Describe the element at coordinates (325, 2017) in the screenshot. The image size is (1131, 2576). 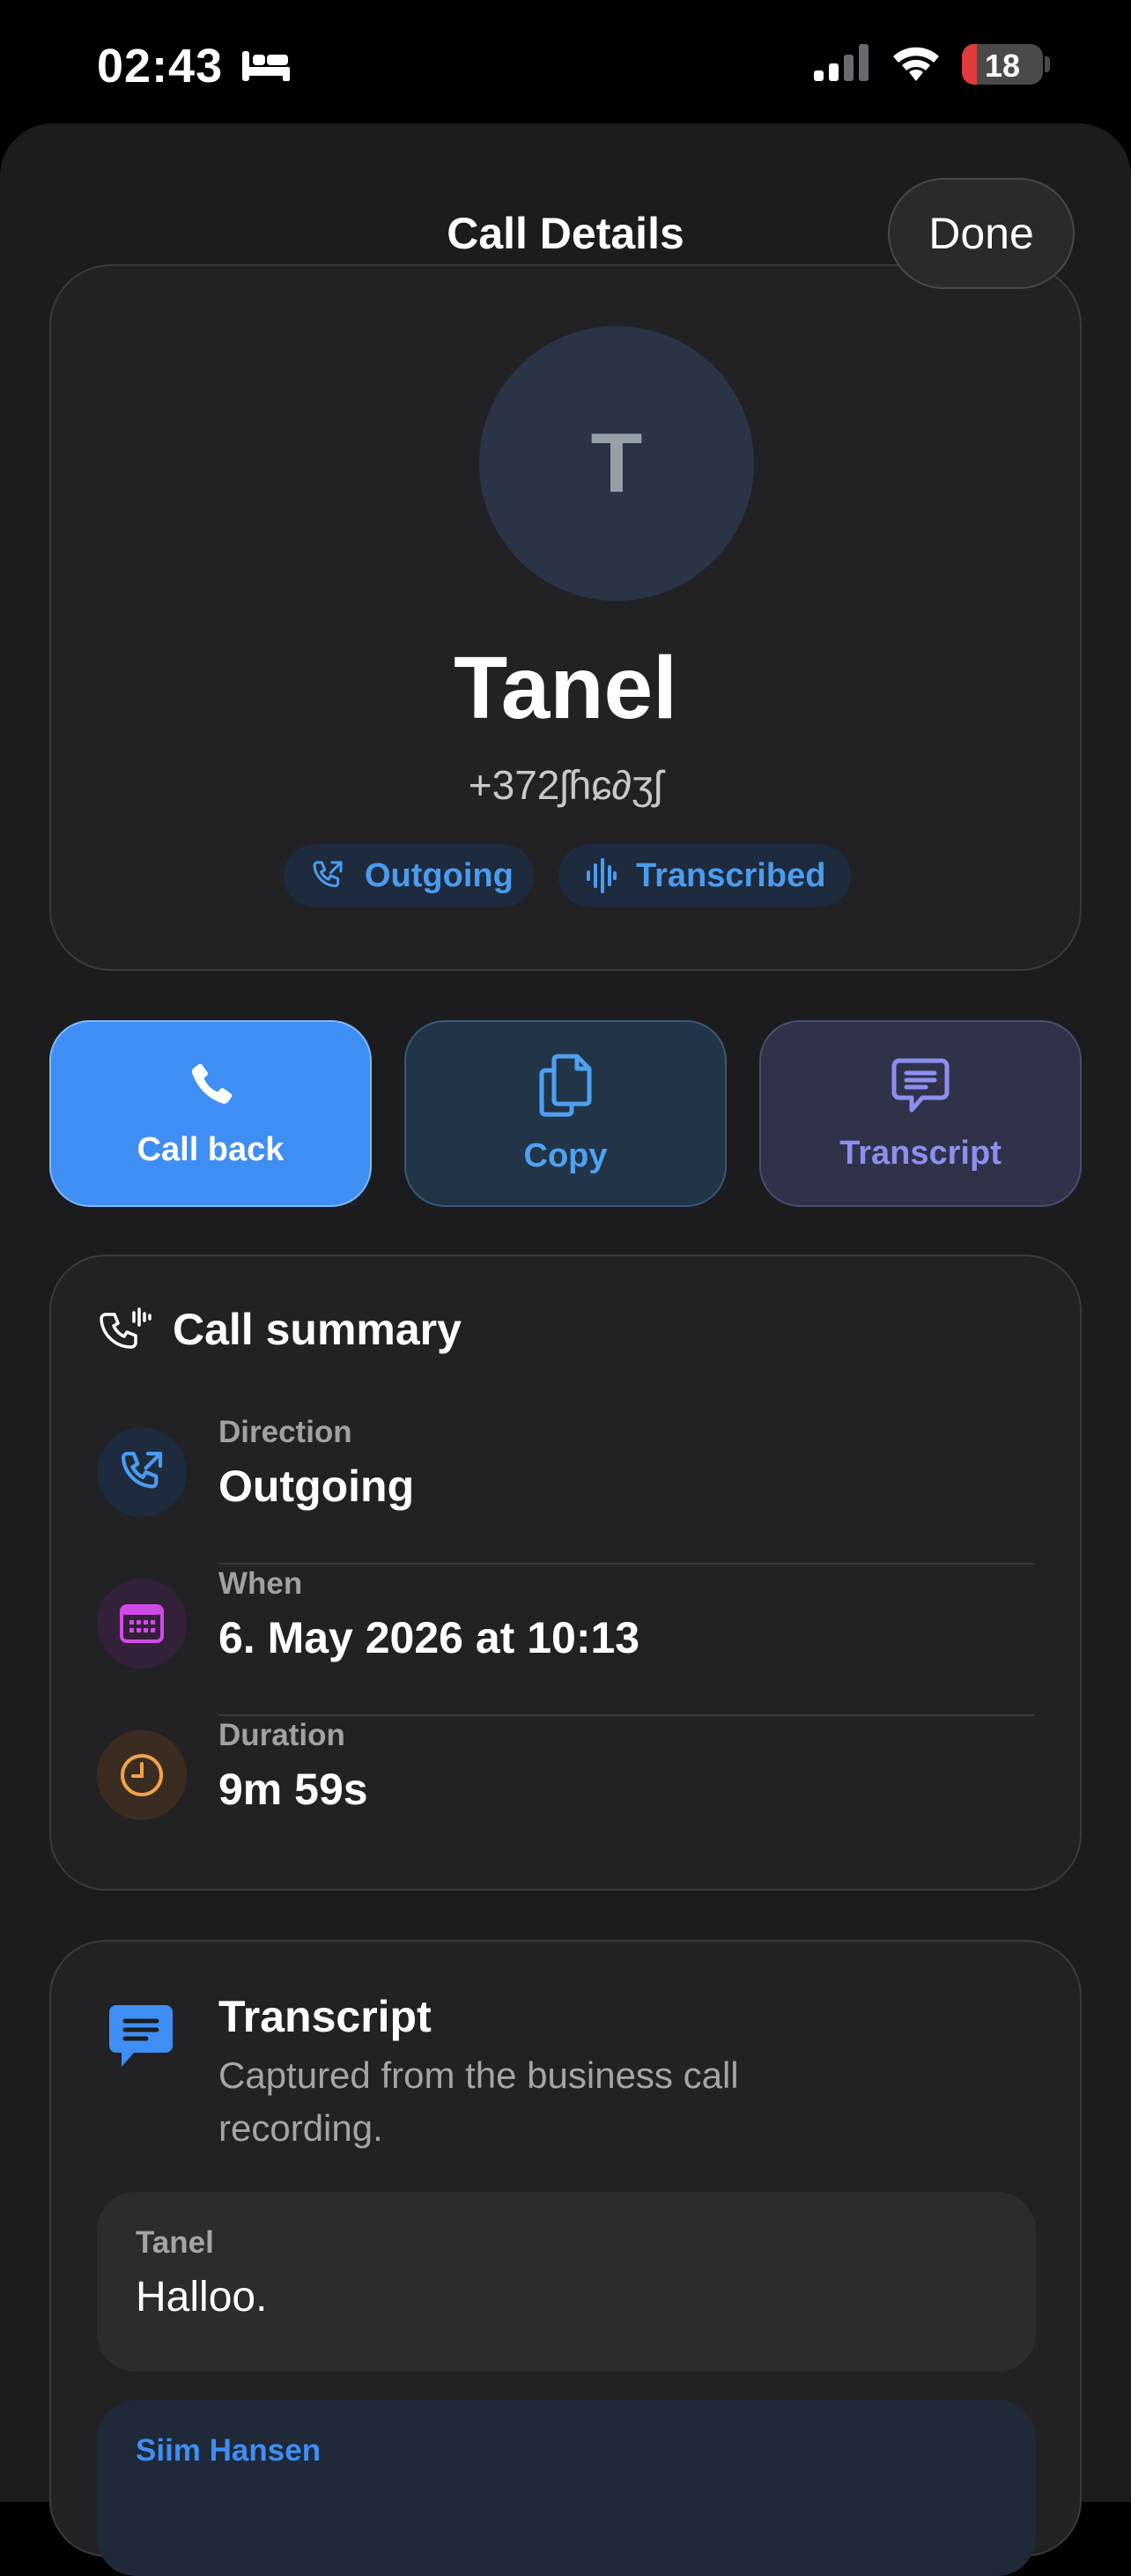
I see `transcript-title: Transcript` at that location.